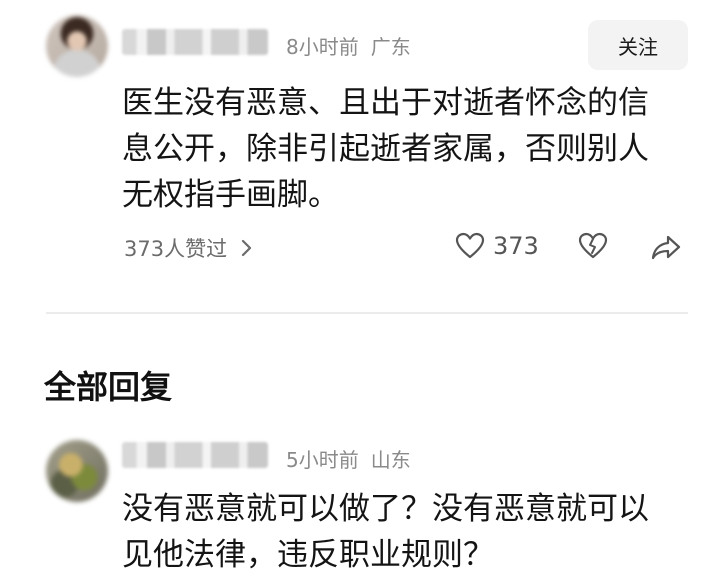  I want to click on dislike-button, so click(593, 246).